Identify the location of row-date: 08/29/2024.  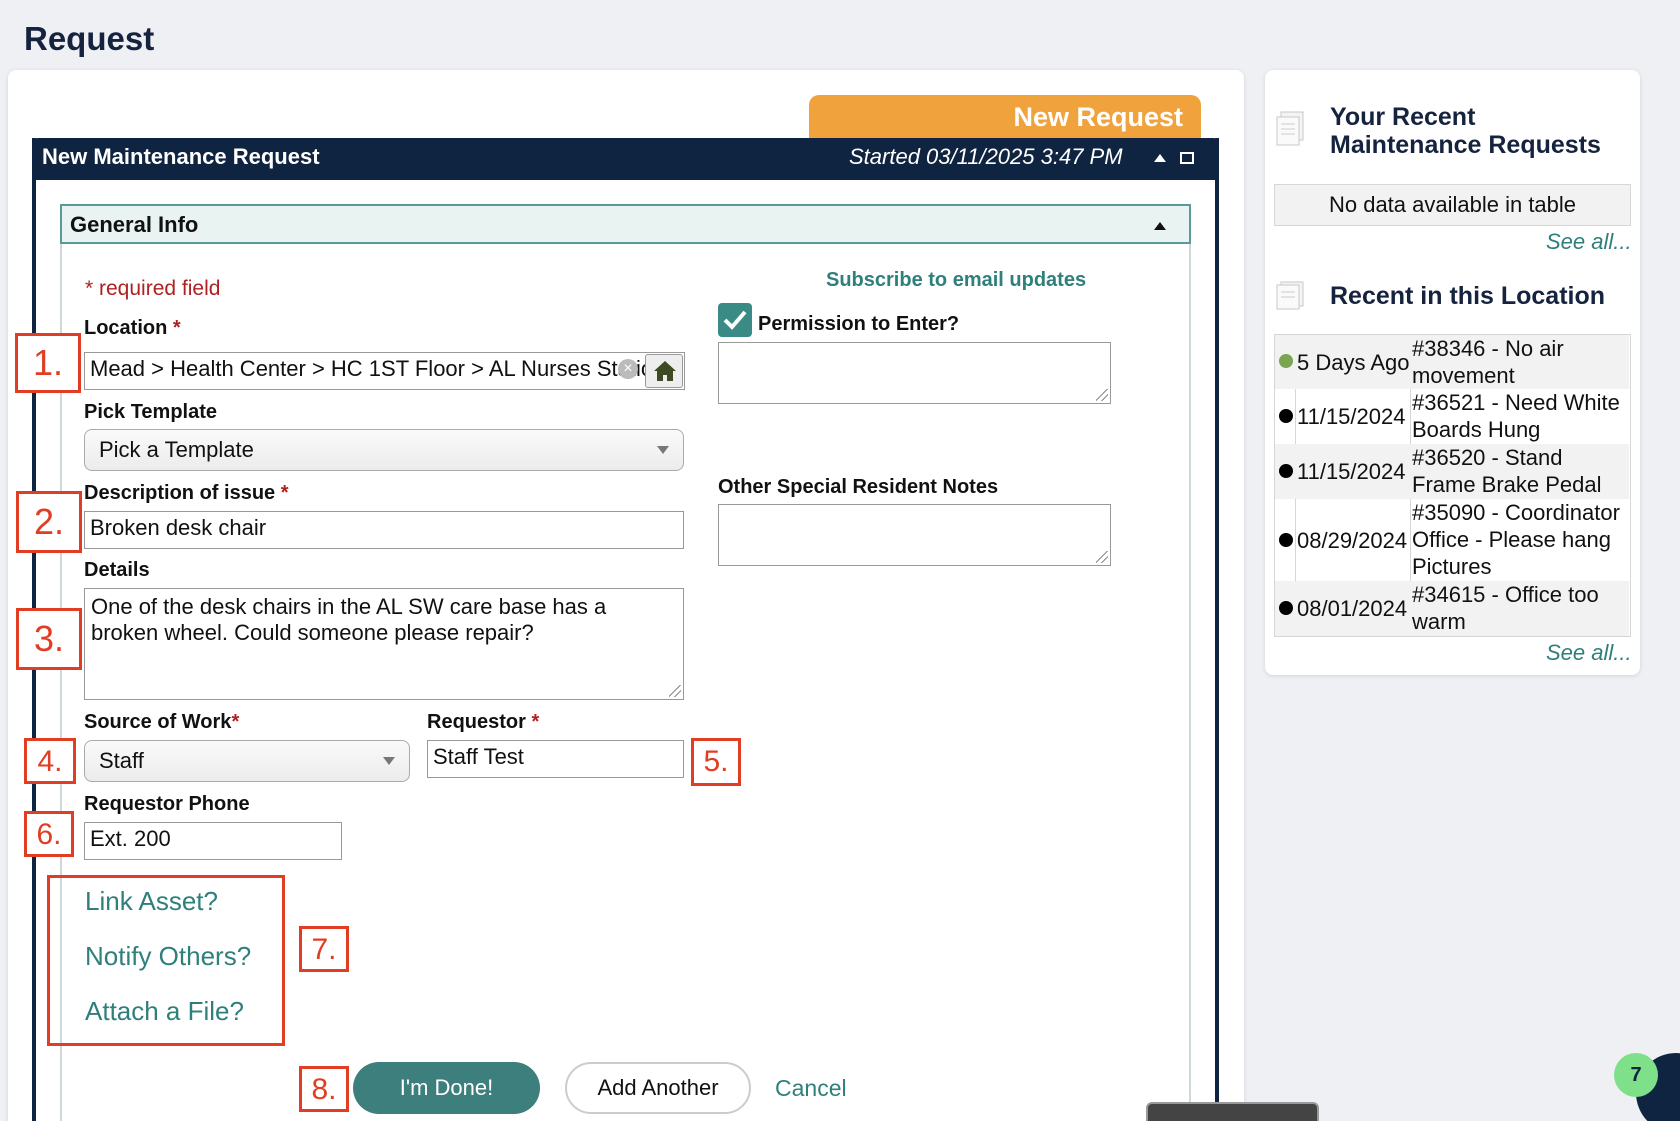
(1352, 540).